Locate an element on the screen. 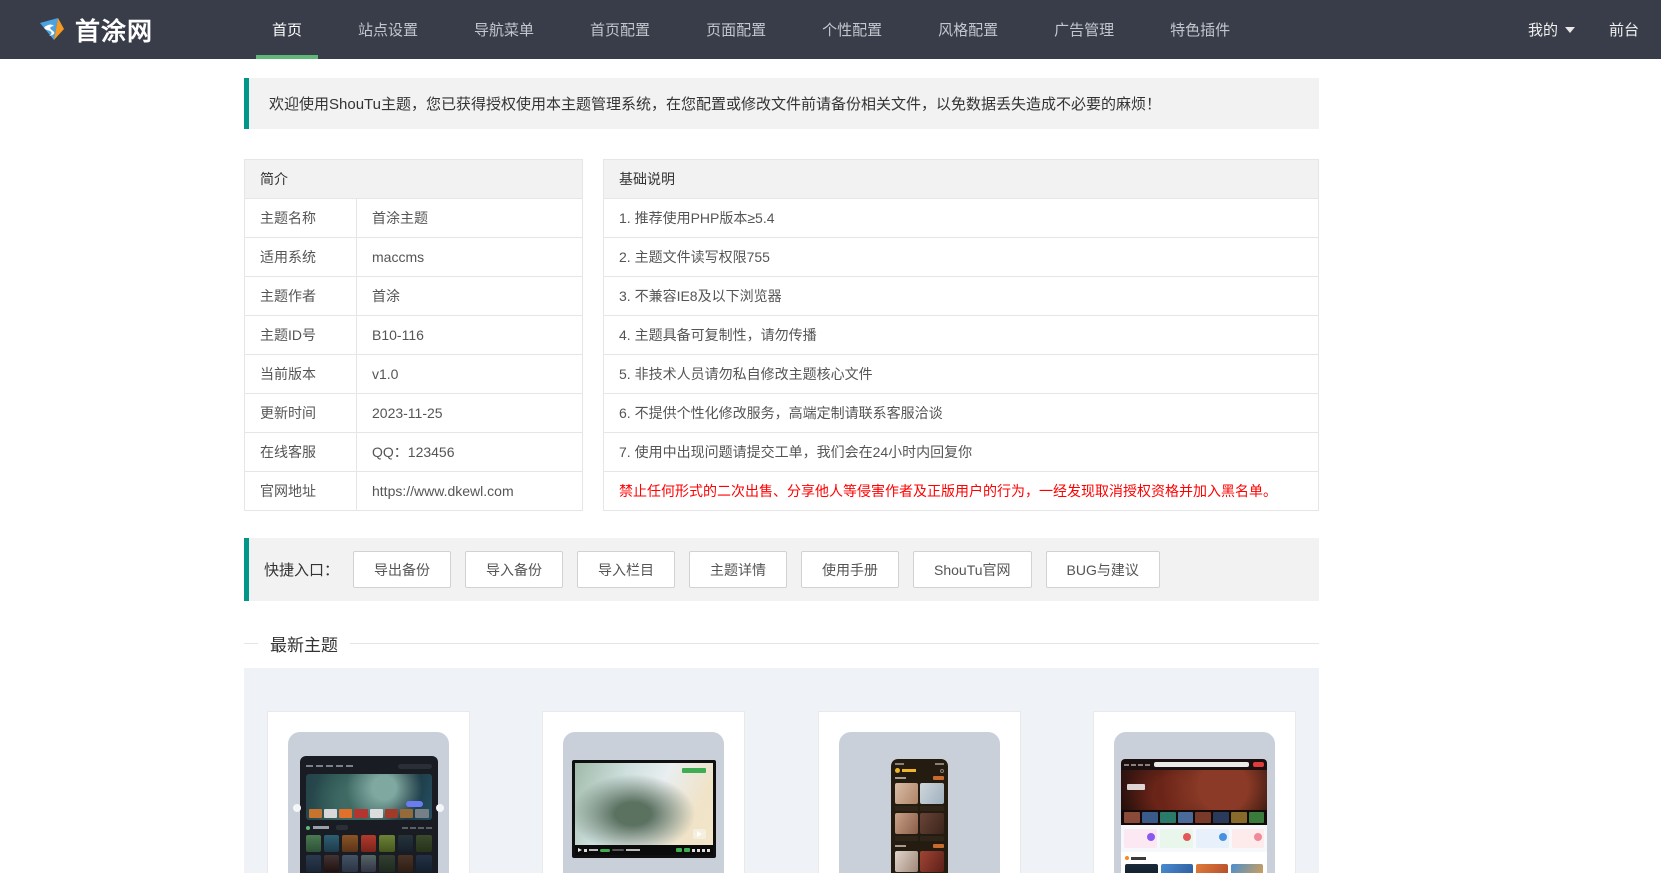 The image size is (1661, 873). row-label: 适用系统 is located at coordinates (300, 257).